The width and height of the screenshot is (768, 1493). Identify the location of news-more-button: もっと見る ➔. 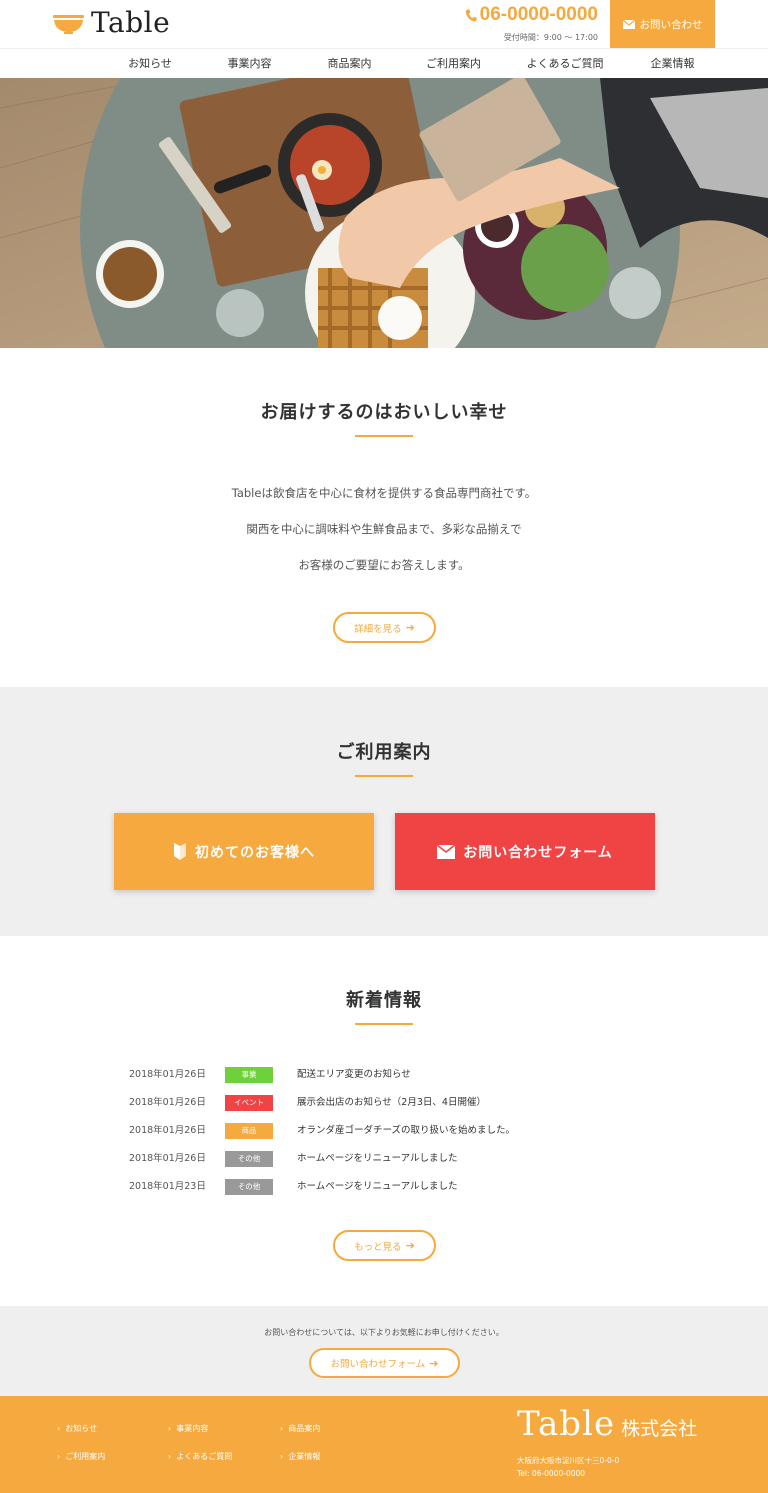
(384, 1245).